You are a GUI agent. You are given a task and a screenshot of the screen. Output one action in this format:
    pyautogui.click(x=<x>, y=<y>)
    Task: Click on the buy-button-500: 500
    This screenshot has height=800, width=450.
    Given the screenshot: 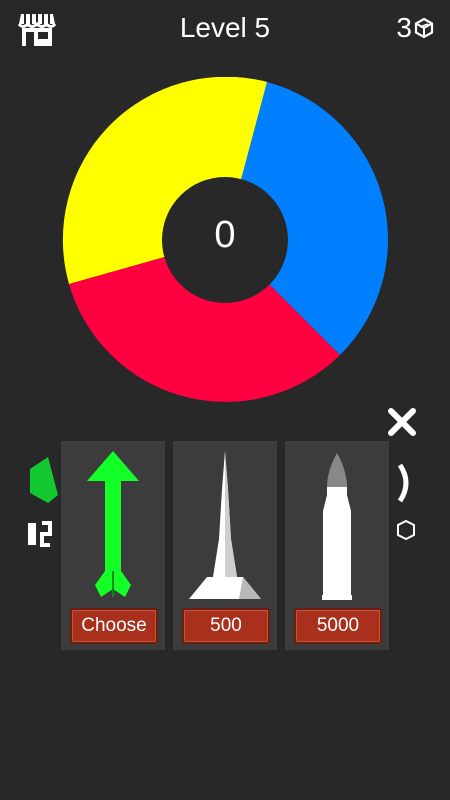 What is the action you would take?
    pyautogui.click(x=226, y=626)
    